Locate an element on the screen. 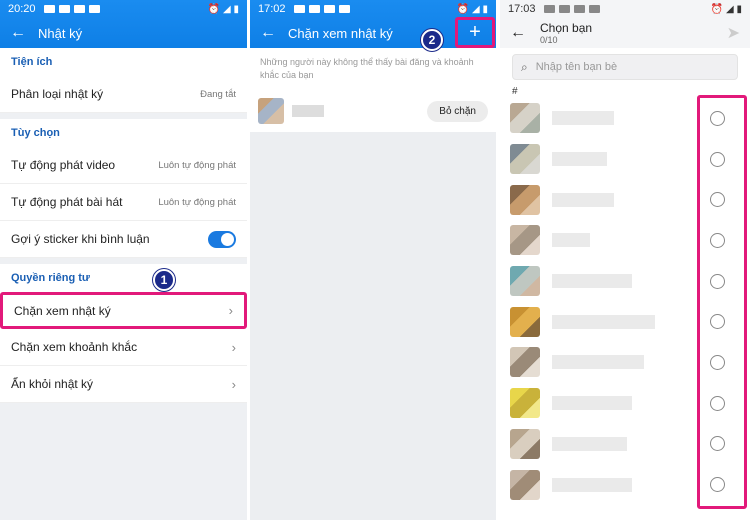 This screenshot has height=520, width=750. page-title: Chọn bạn is located at coordinates (566, 27).